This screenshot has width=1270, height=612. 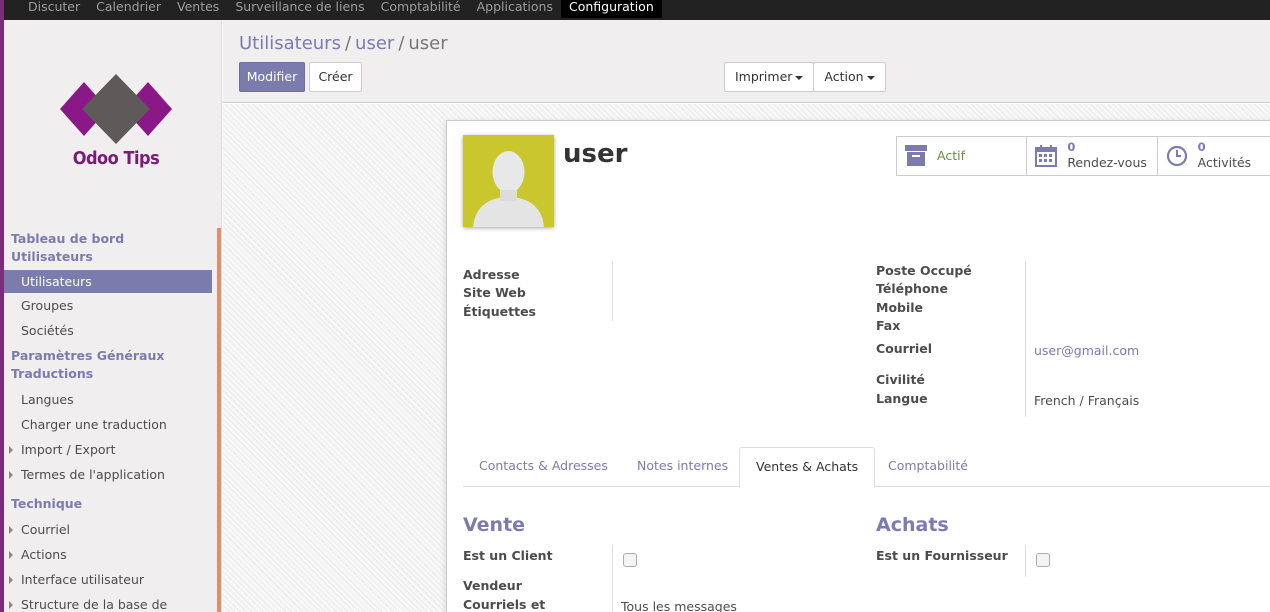 I want to click on sidebar-item-langues: Langues, so click(x=111, y=399).